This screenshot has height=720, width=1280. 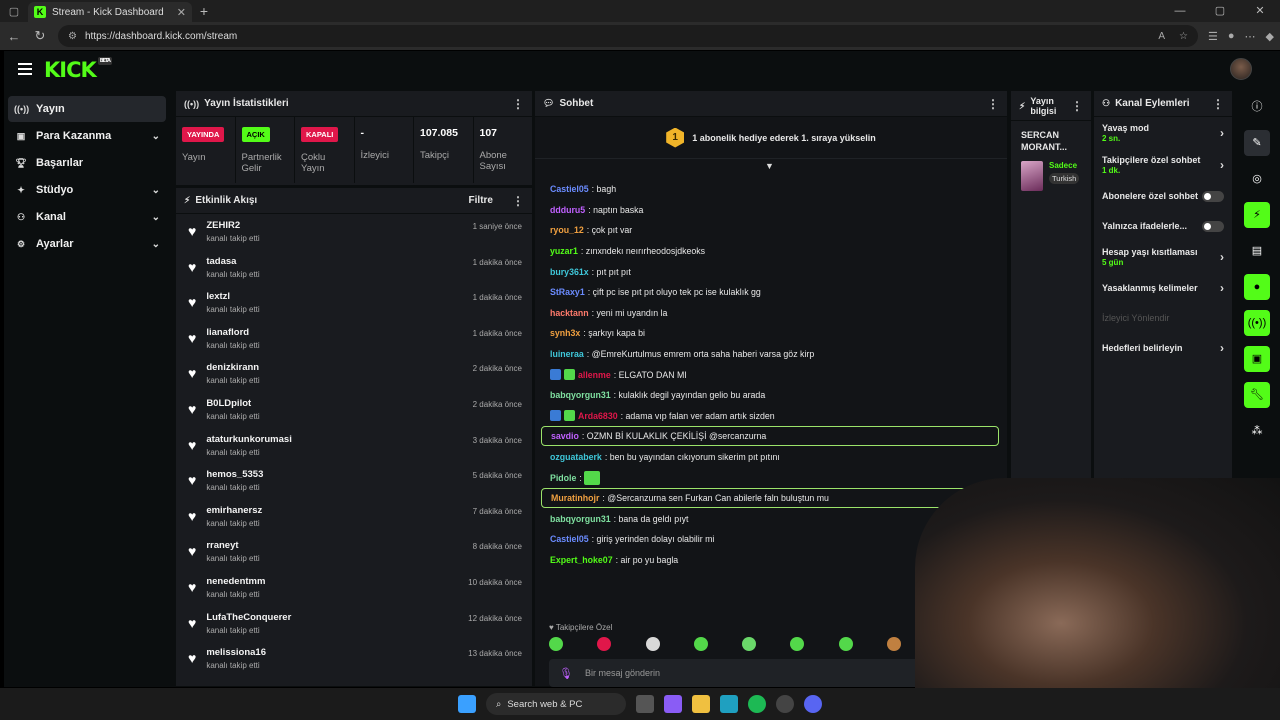 What do you see at coordinates (87, 109) in the screenshot?
I see `sidebar-item-yayin: ((•)) Yayın` at bounding box center [87, 109].